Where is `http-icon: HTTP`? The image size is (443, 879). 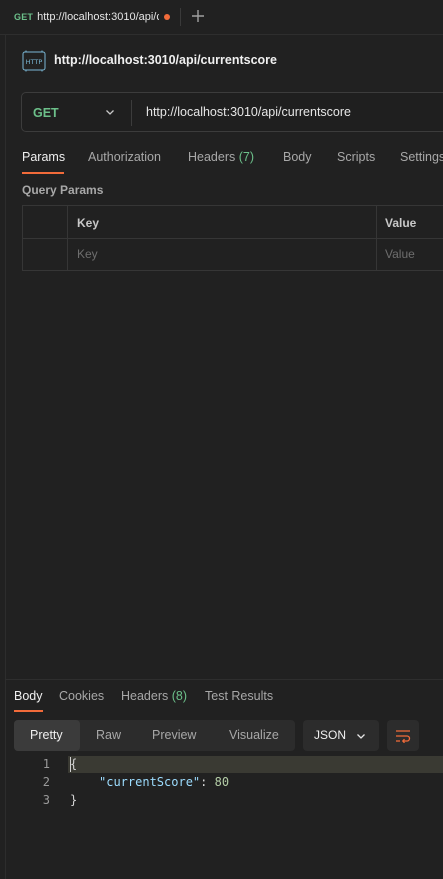
http-icon: HTTP is located at coordinates (34, 61).